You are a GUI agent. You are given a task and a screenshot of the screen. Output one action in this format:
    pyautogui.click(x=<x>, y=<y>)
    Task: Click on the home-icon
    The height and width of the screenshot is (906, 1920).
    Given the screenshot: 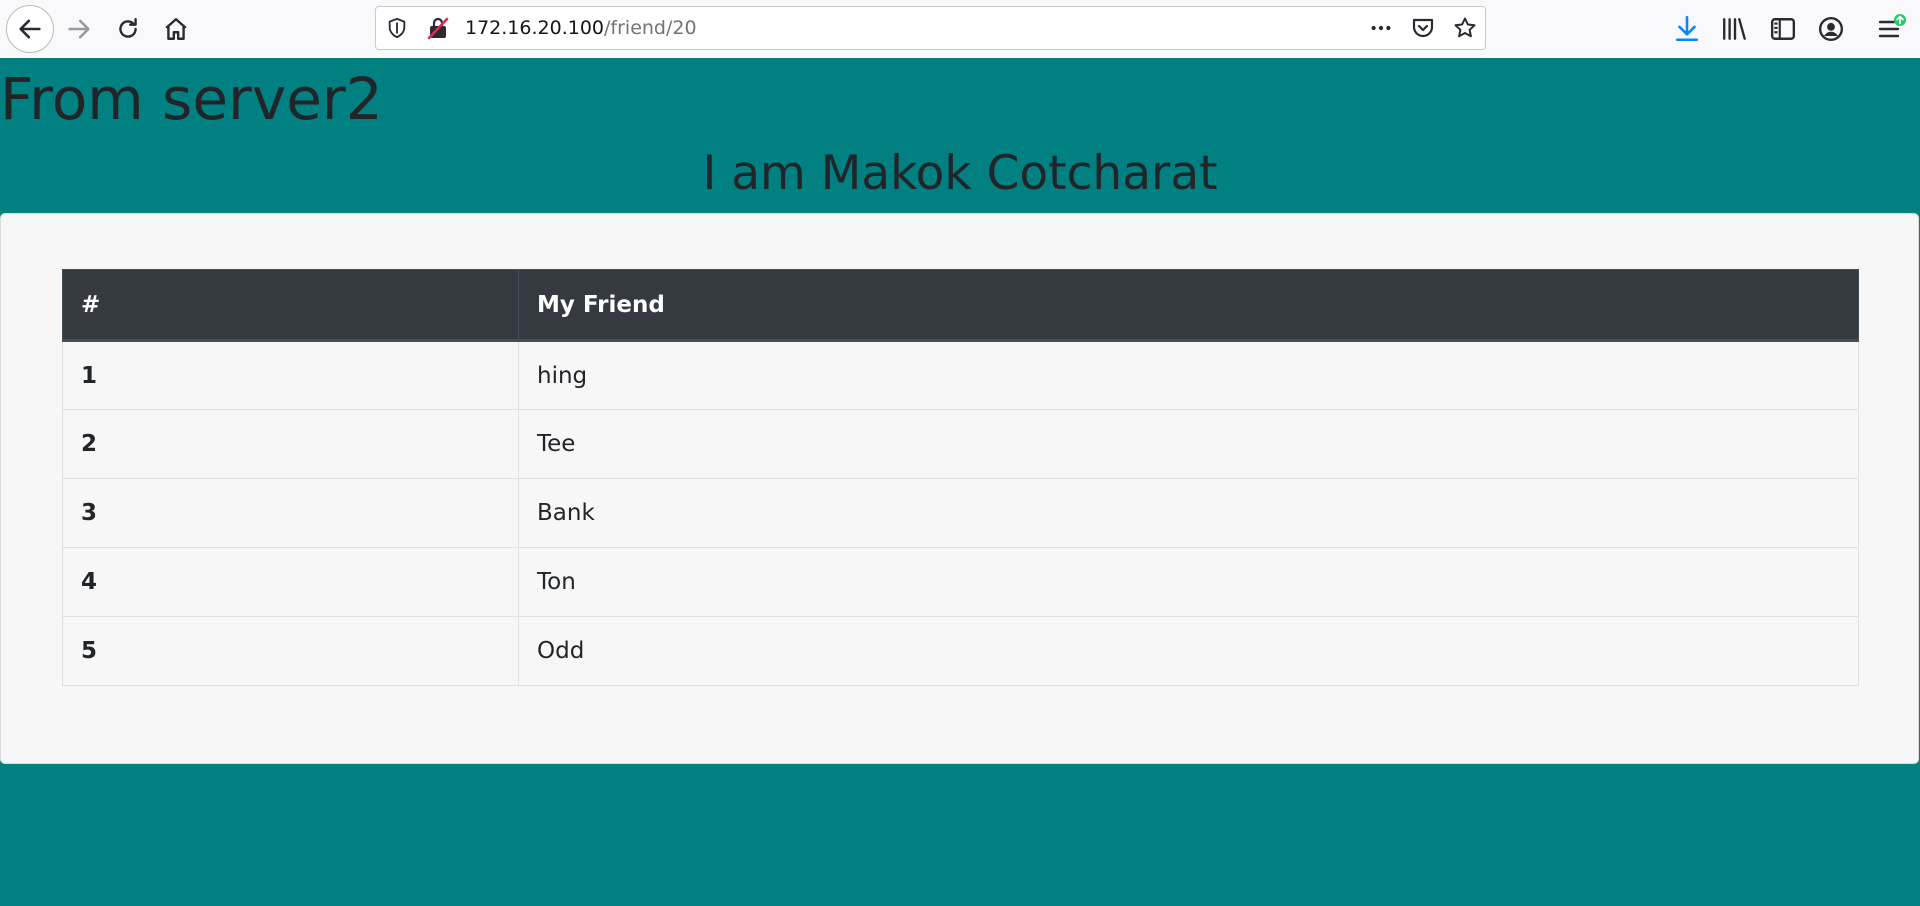 What is the action you would take?
    pyautogui.click(x=176, y=29)
    